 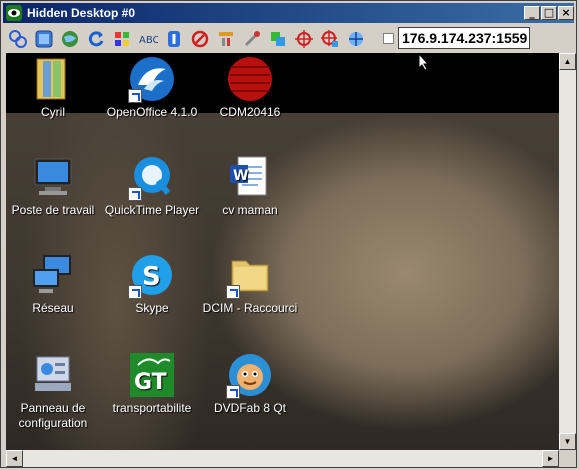 I want to click on vertical-scrollbar: ▲ ▼, so click(x=567, y=251).